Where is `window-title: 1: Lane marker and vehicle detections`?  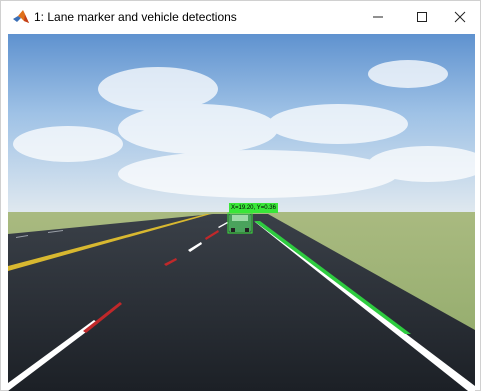
window-title: 1: Lane marker and vehicle detections is located at coordinates (135, 17).